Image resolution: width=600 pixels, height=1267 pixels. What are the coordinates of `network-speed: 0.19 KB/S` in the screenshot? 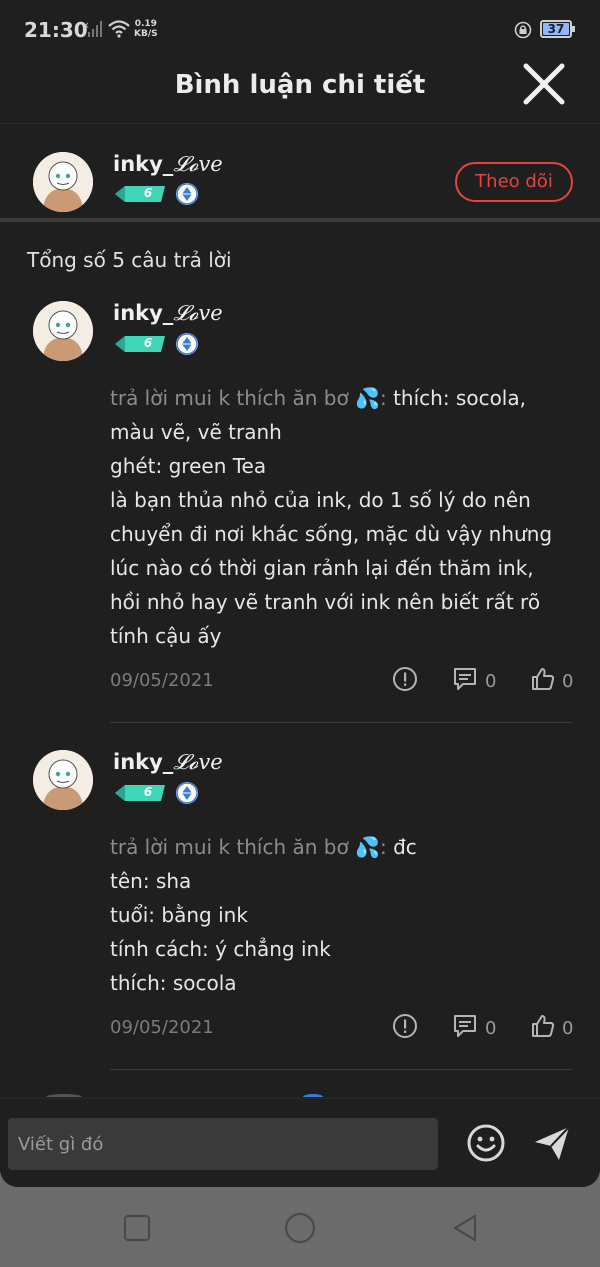 It's located at (146, 29).